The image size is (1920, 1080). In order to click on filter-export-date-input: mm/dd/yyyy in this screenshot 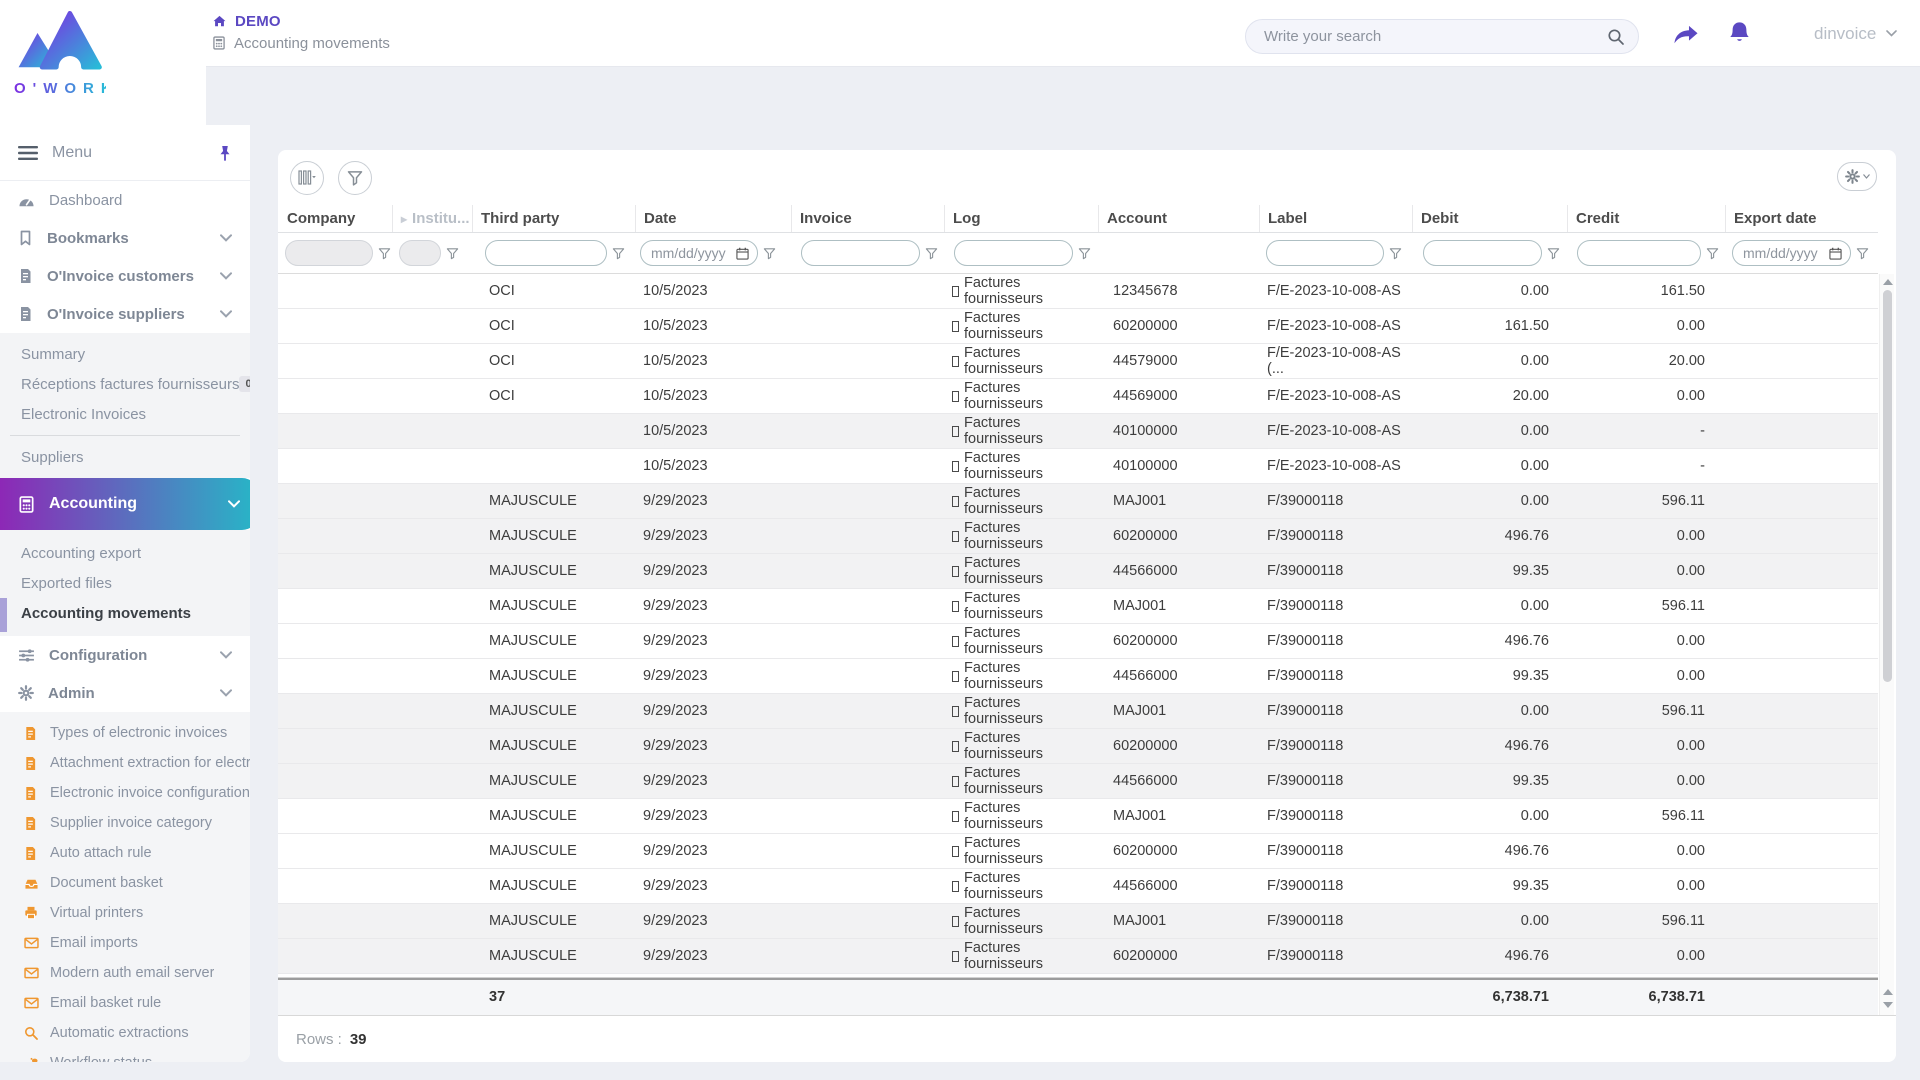, I will do `click(1791, 253)`.